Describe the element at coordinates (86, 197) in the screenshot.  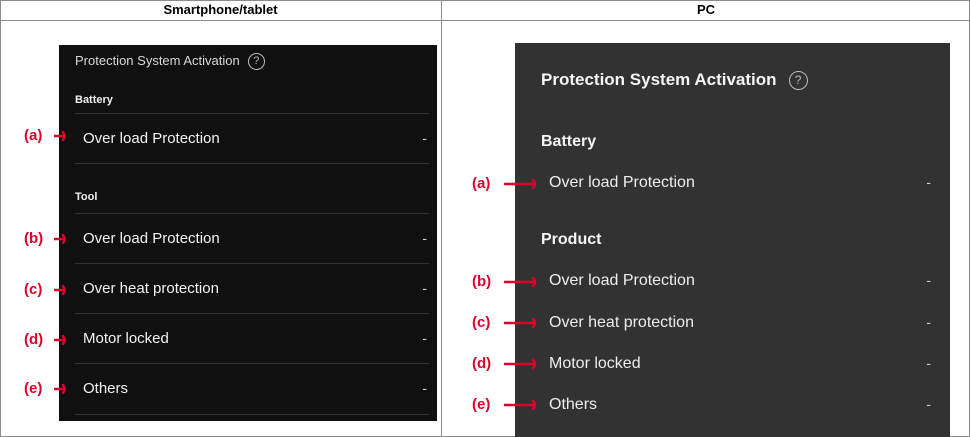
I see `section-tool: Tool` at that location.